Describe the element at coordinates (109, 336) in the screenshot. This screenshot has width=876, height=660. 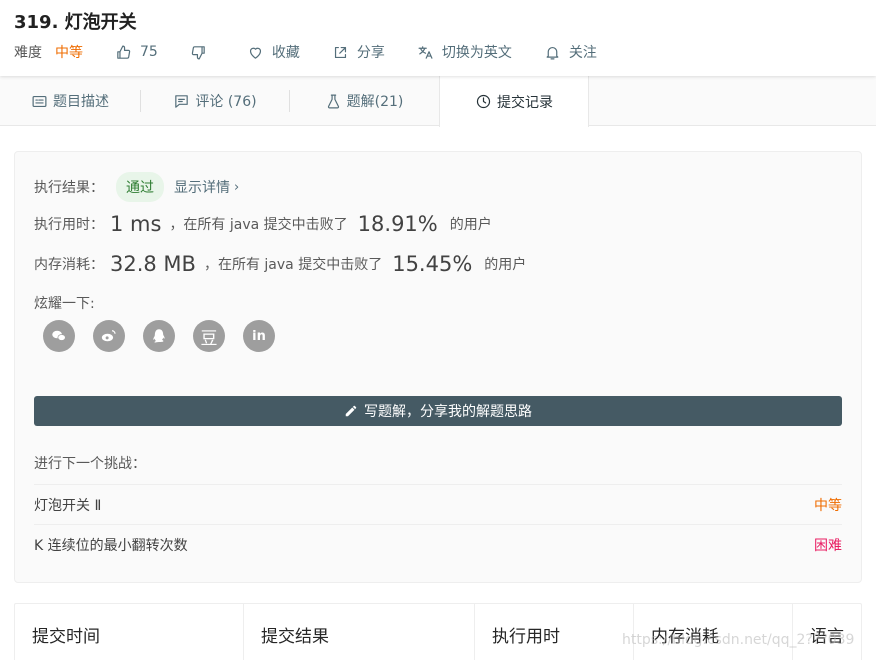
I see `weibo-icon` at that location.